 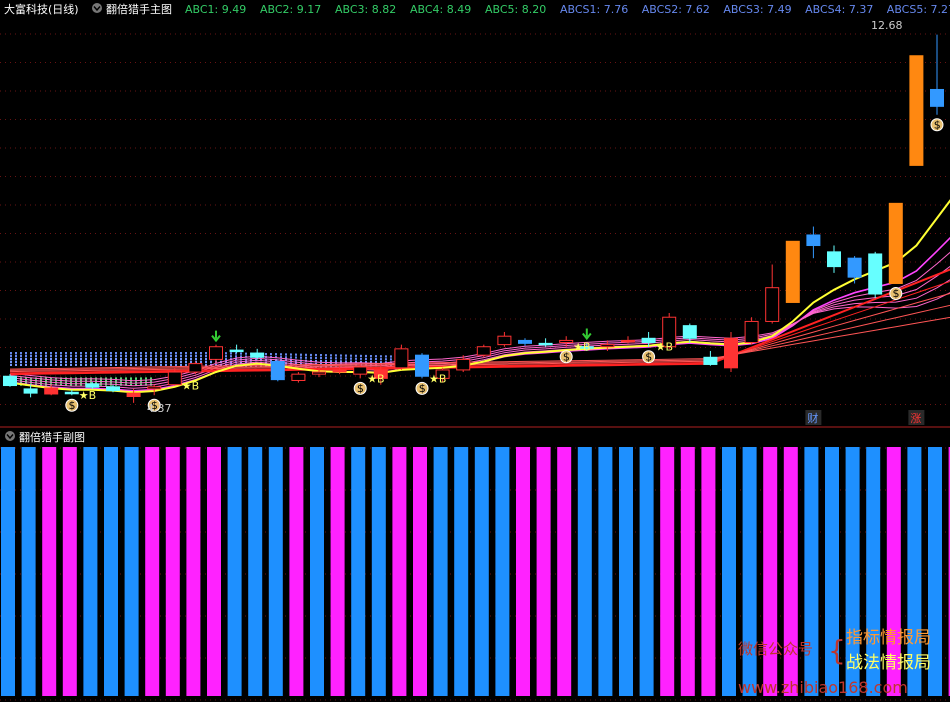 I want to click on indicator-title: 翻倍猎手主图, so click(x=139, y=9).